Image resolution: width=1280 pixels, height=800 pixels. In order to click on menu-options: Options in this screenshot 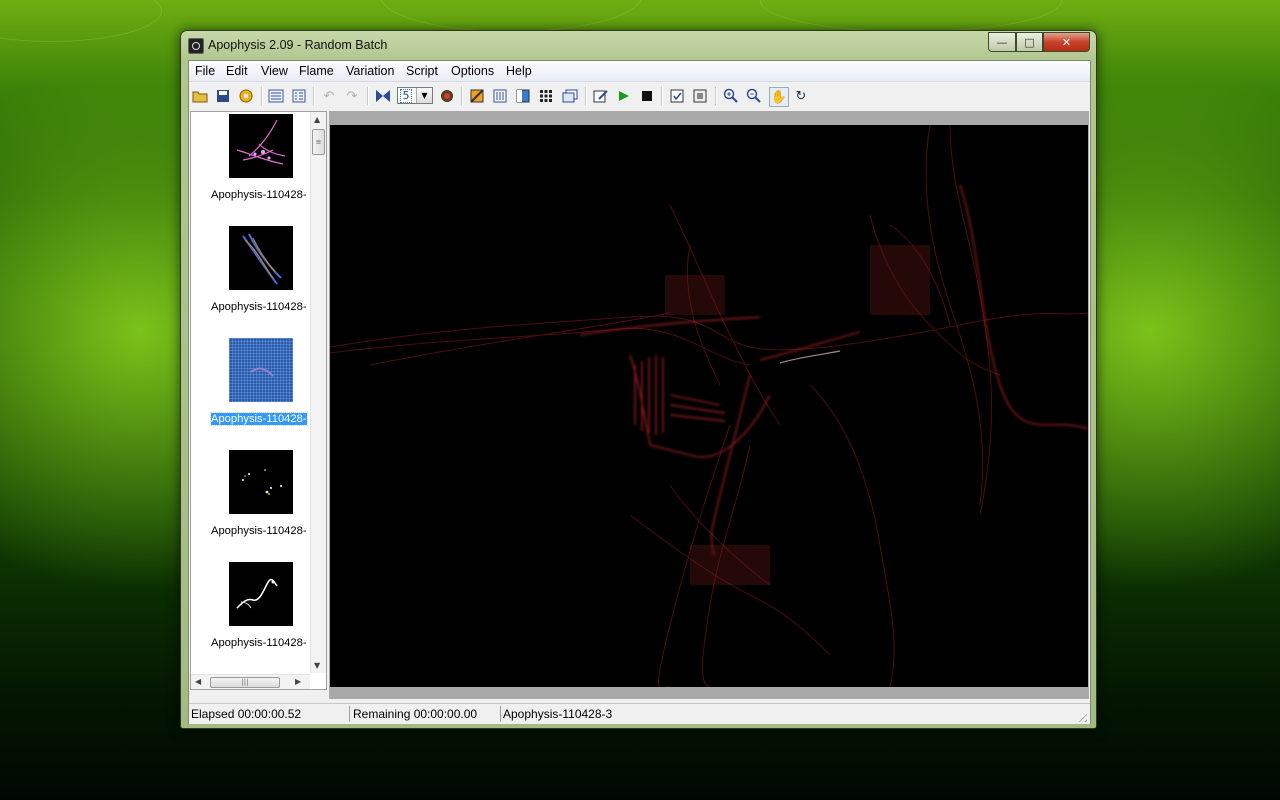, I will do `click(472, 71)`.